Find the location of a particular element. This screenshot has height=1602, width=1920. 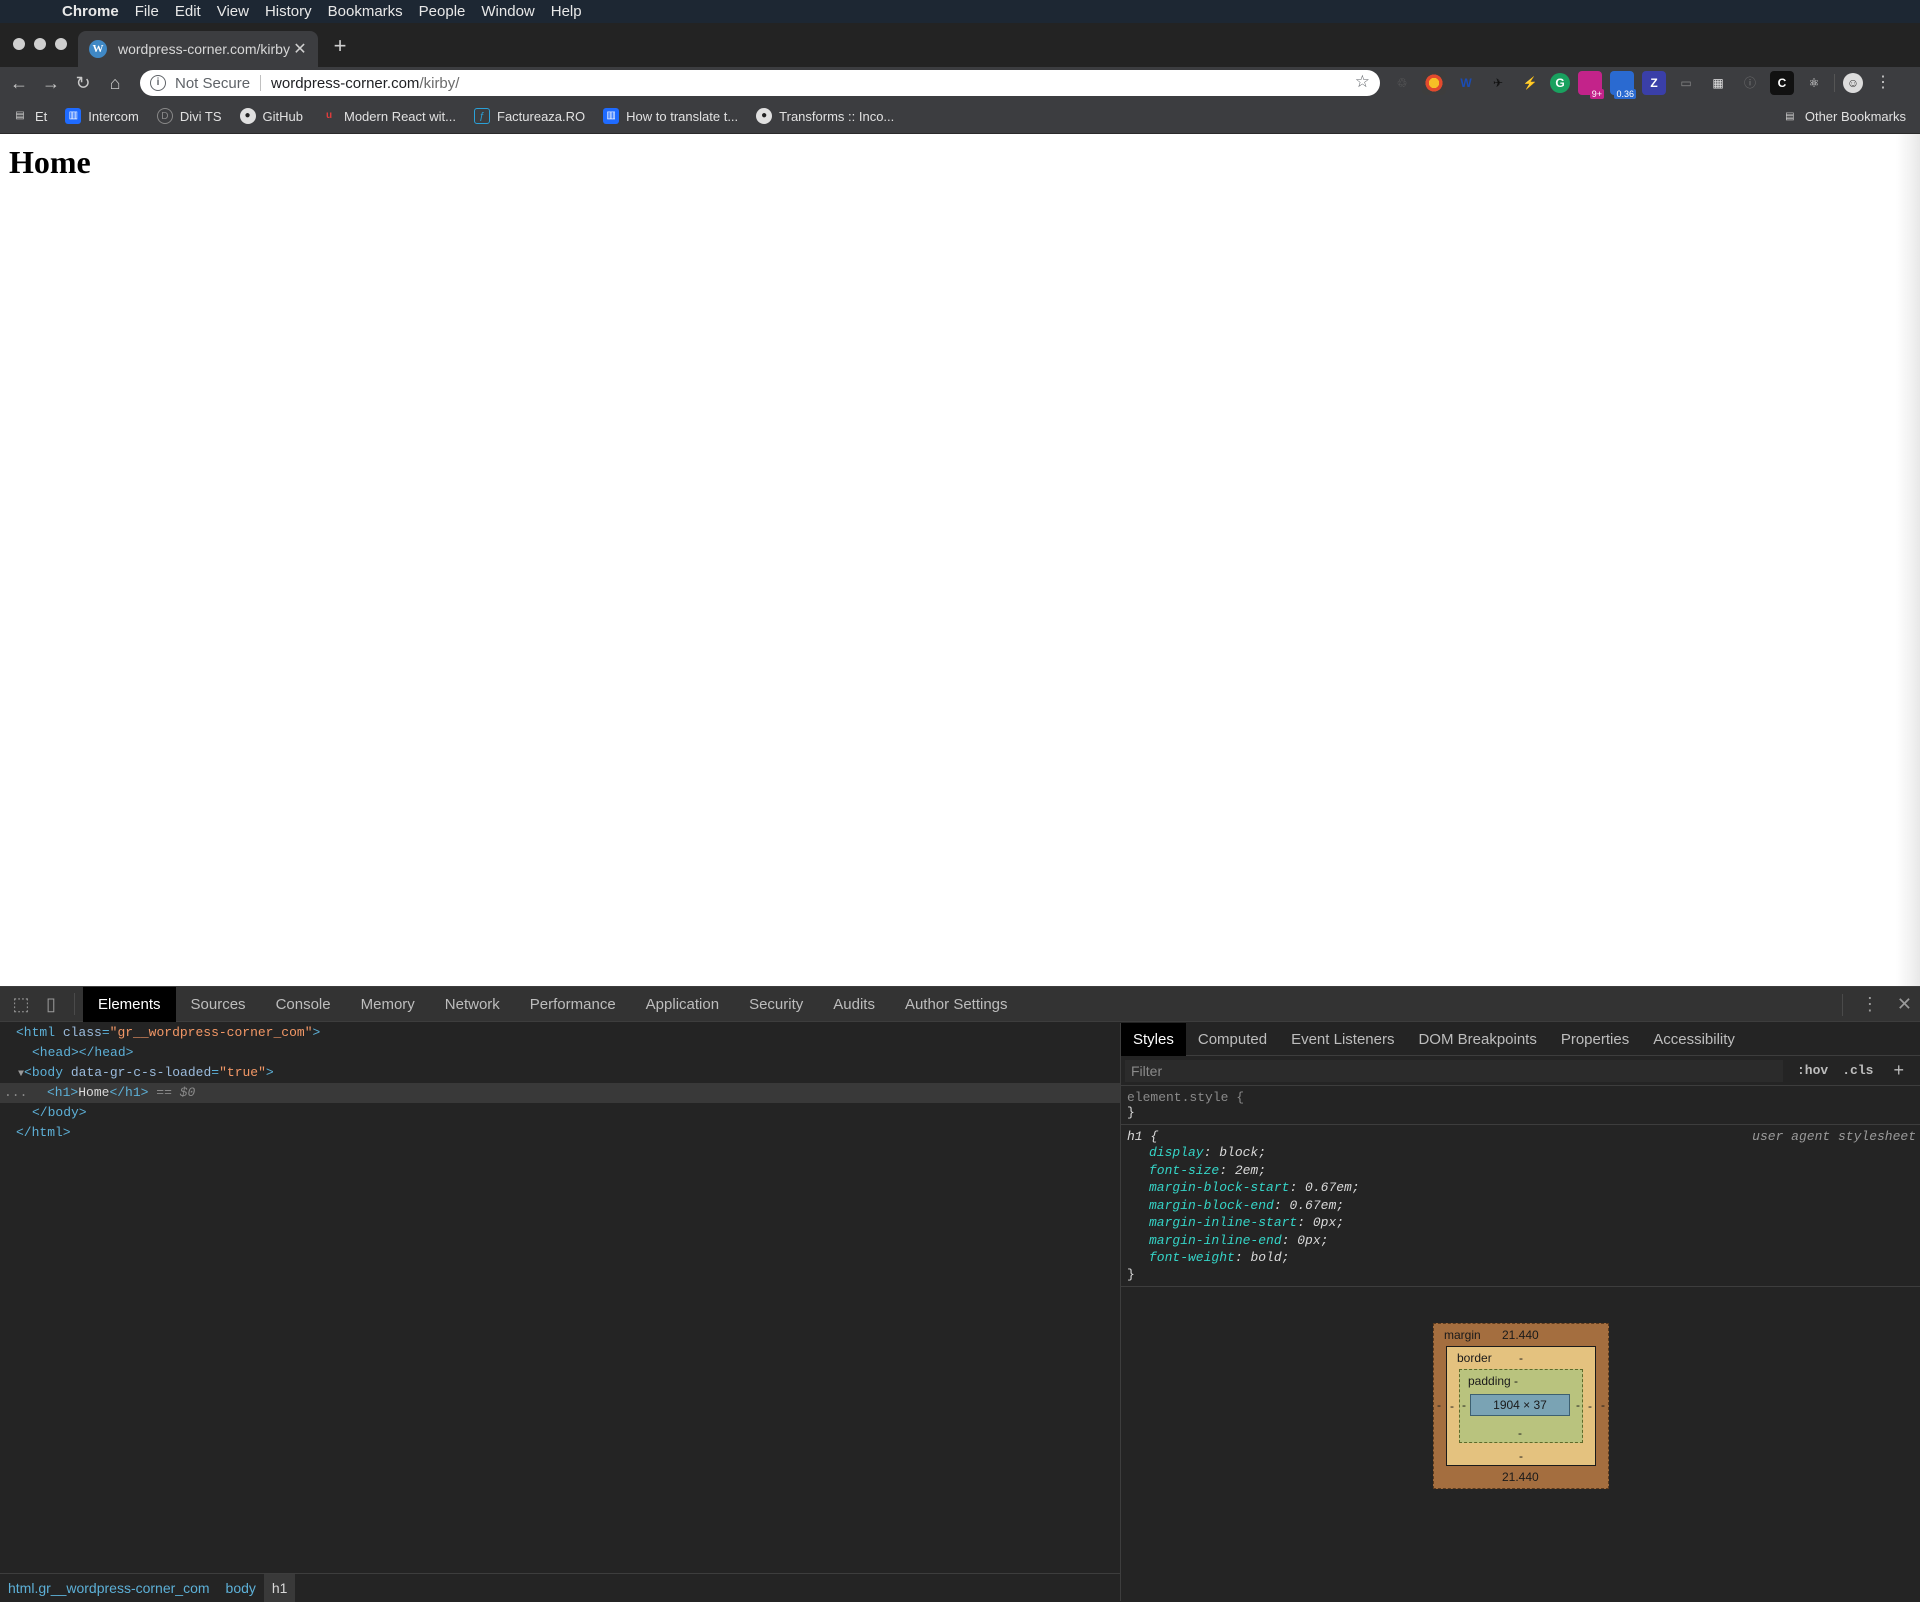

hov-toggle-button: :hov is located at coordinates (1812, 1070).